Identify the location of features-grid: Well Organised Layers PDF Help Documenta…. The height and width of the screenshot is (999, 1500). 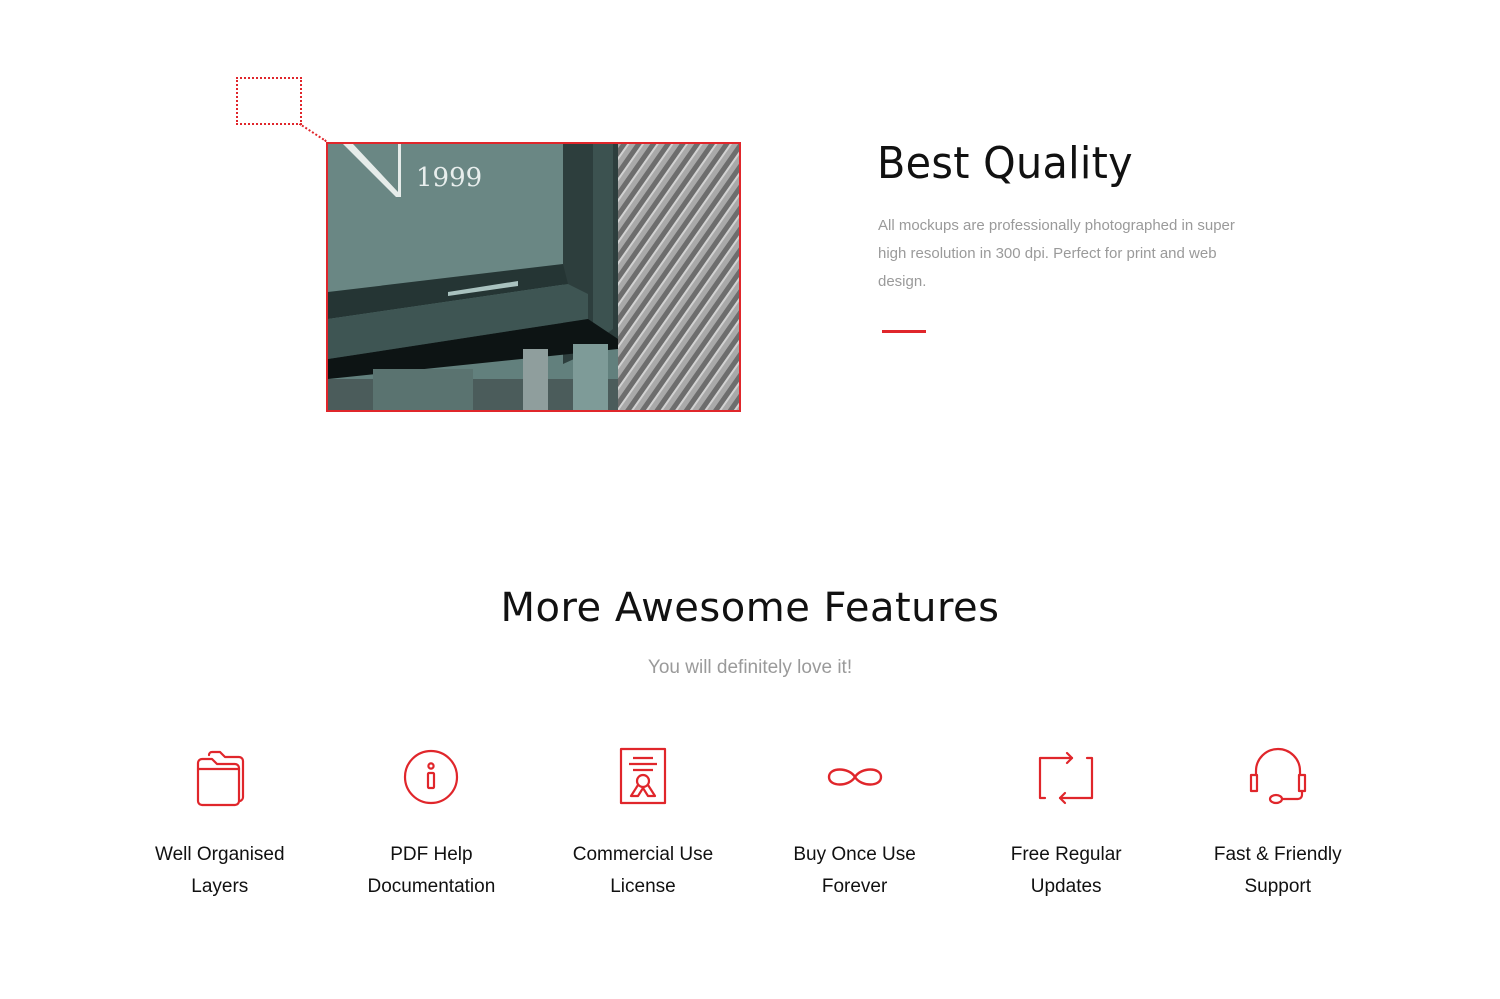
(749, 824).